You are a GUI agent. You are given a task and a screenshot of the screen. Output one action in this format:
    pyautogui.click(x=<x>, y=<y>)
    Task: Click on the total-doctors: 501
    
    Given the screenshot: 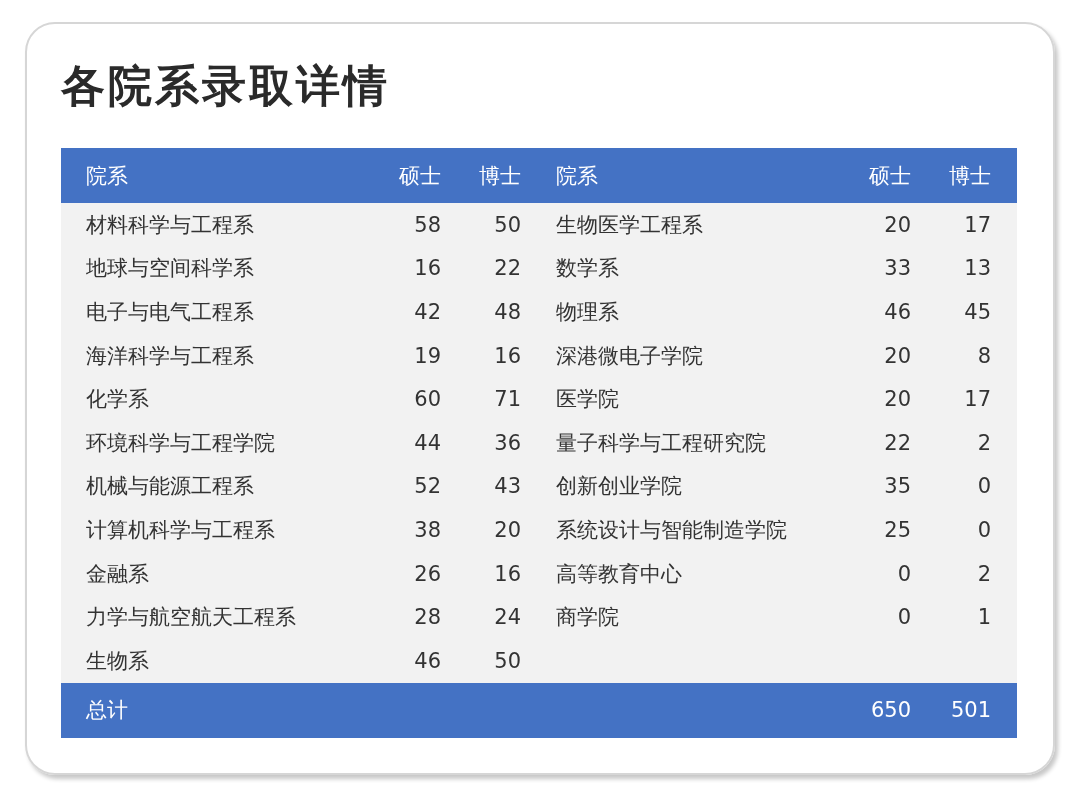 What is the action you would take?
    pyautogui.click(x=970, y=710)
    